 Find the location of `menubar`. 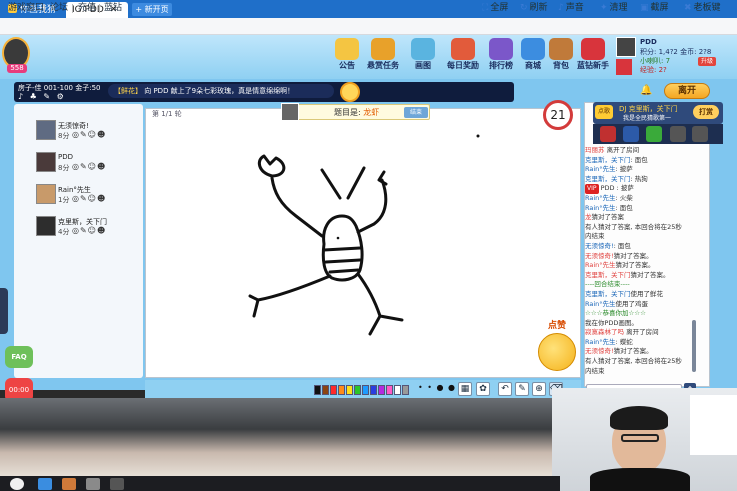

menubar is located at coordinates (368, 26).